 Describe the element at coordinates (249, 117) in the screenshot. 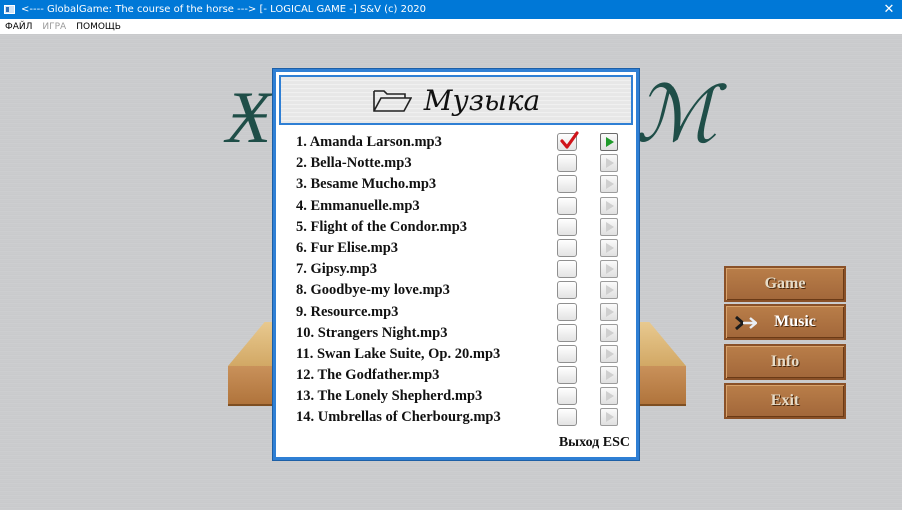

I see `logo-letter-left-icon: Ӿ` at that location.